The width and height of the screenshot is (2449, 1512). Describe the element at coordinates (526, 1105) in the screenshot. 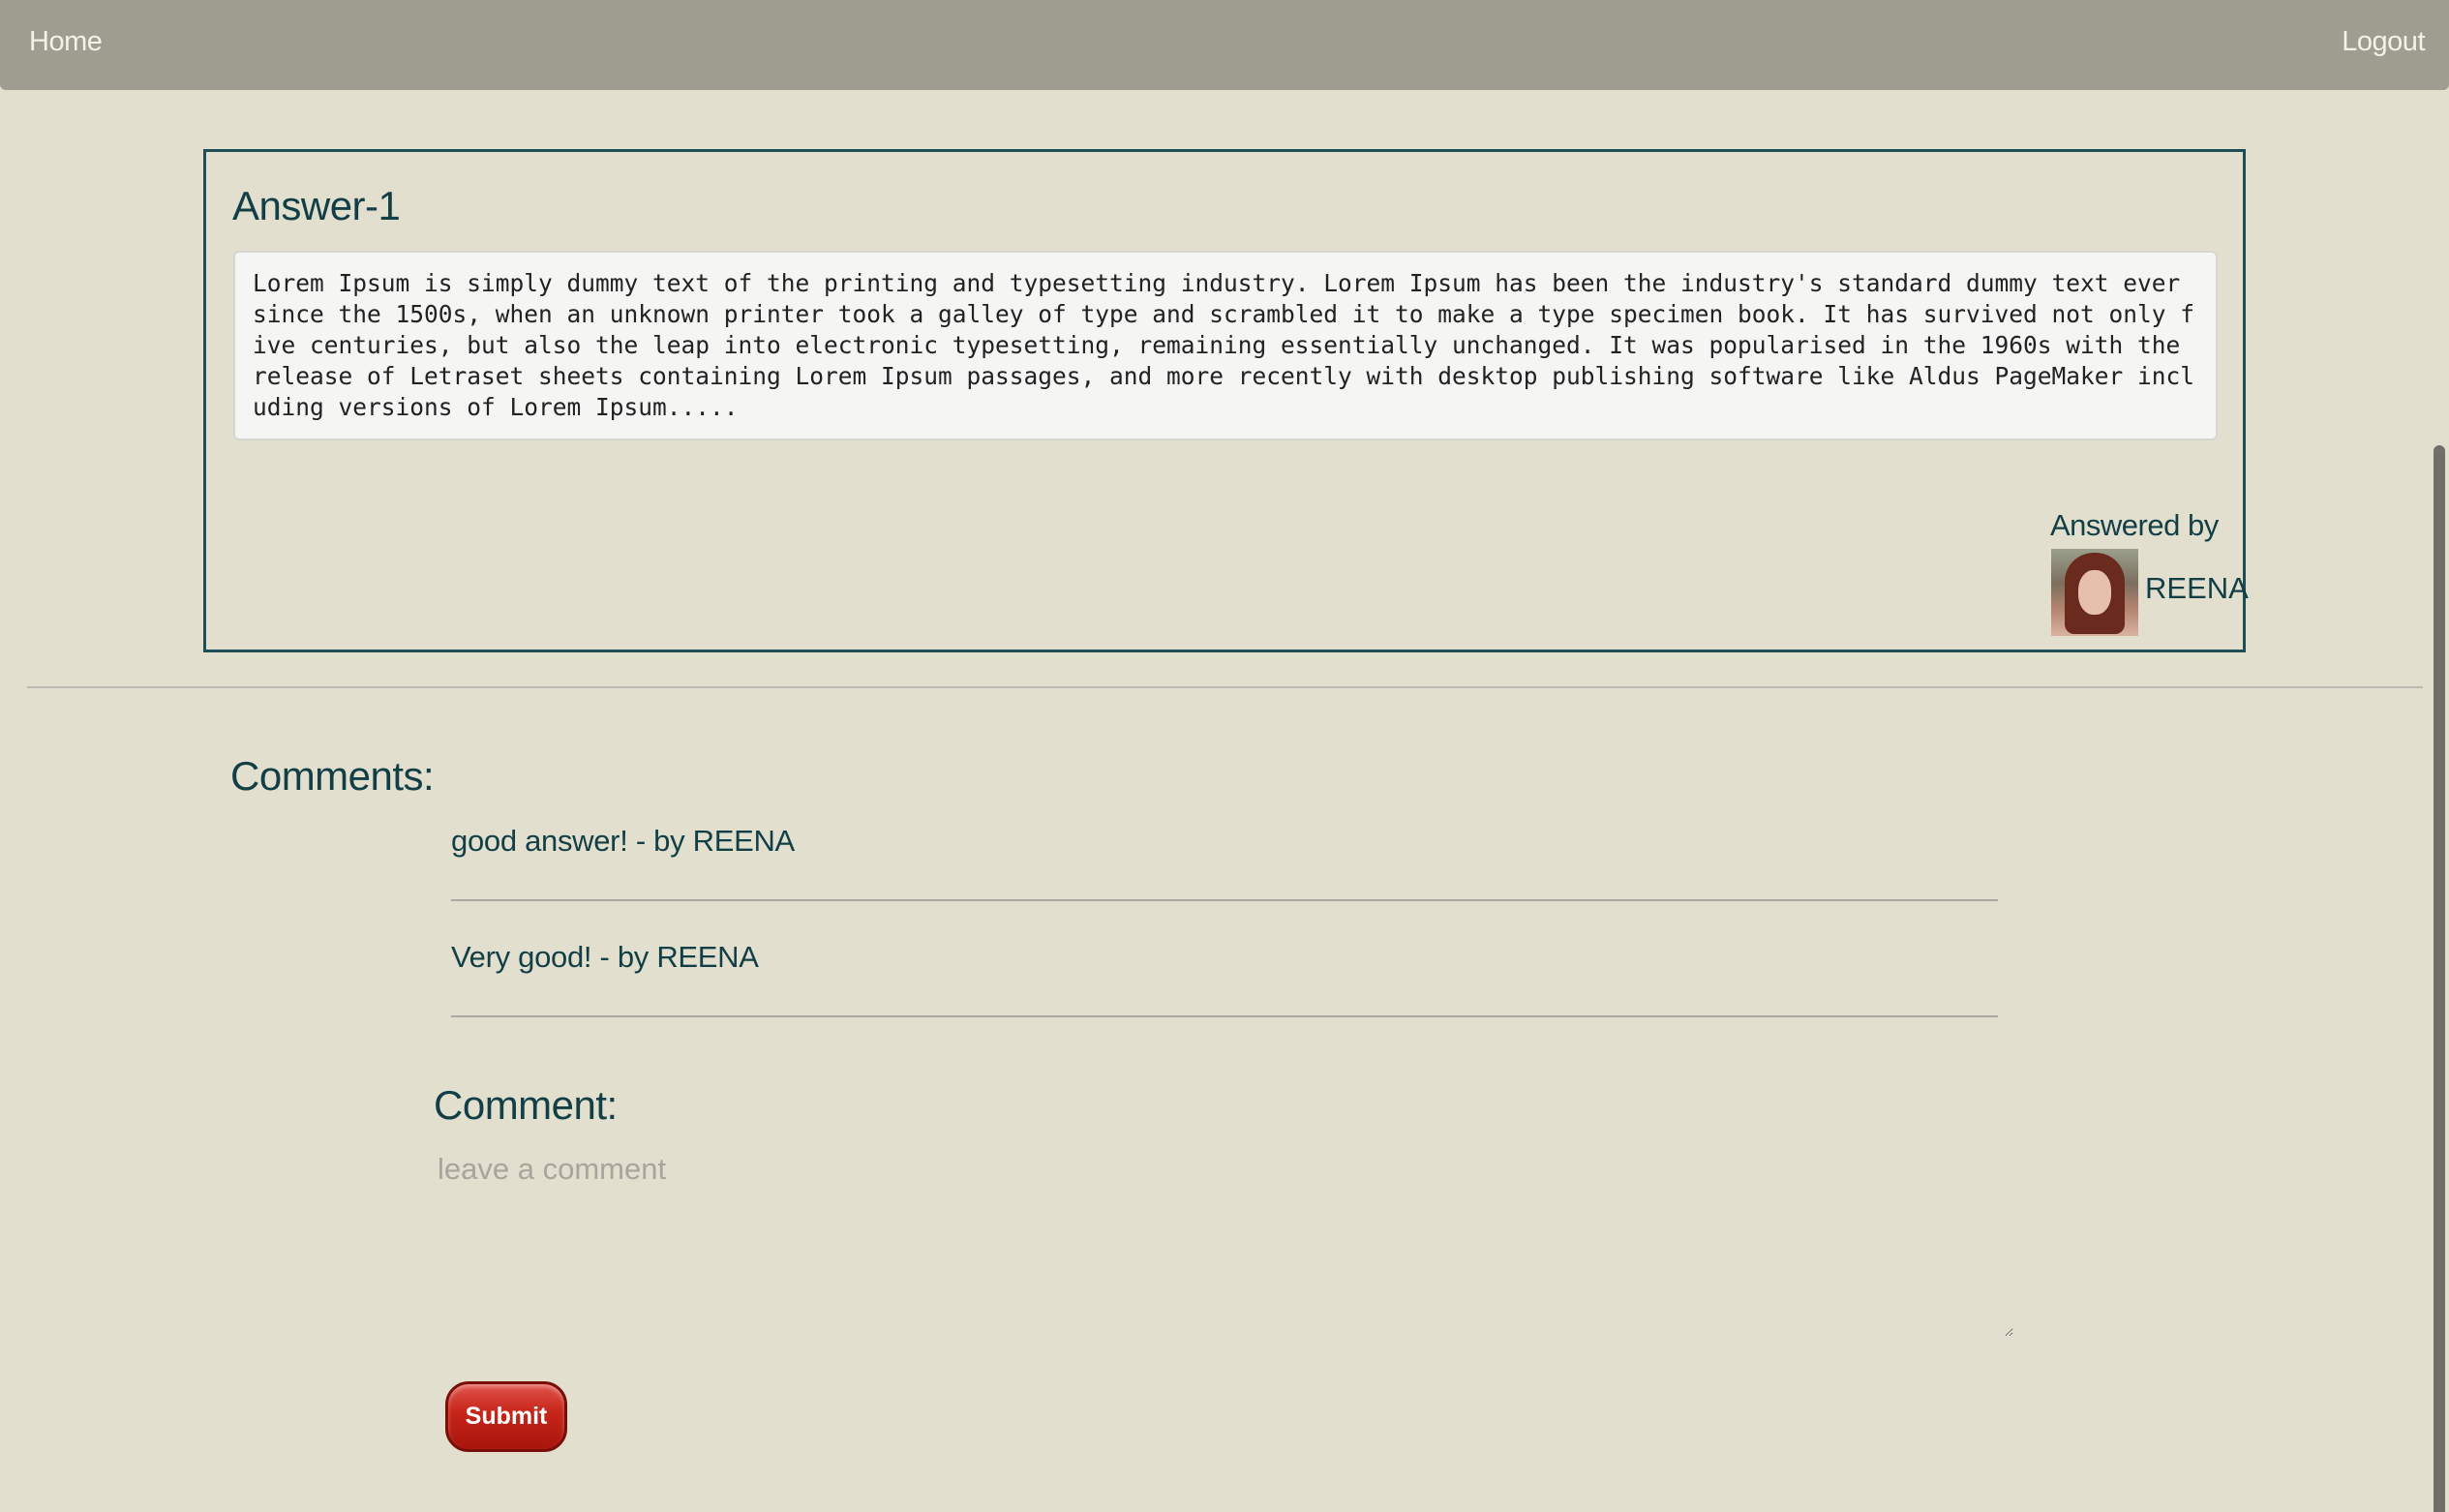

I see `comment-form-label: Comment:` at that location.